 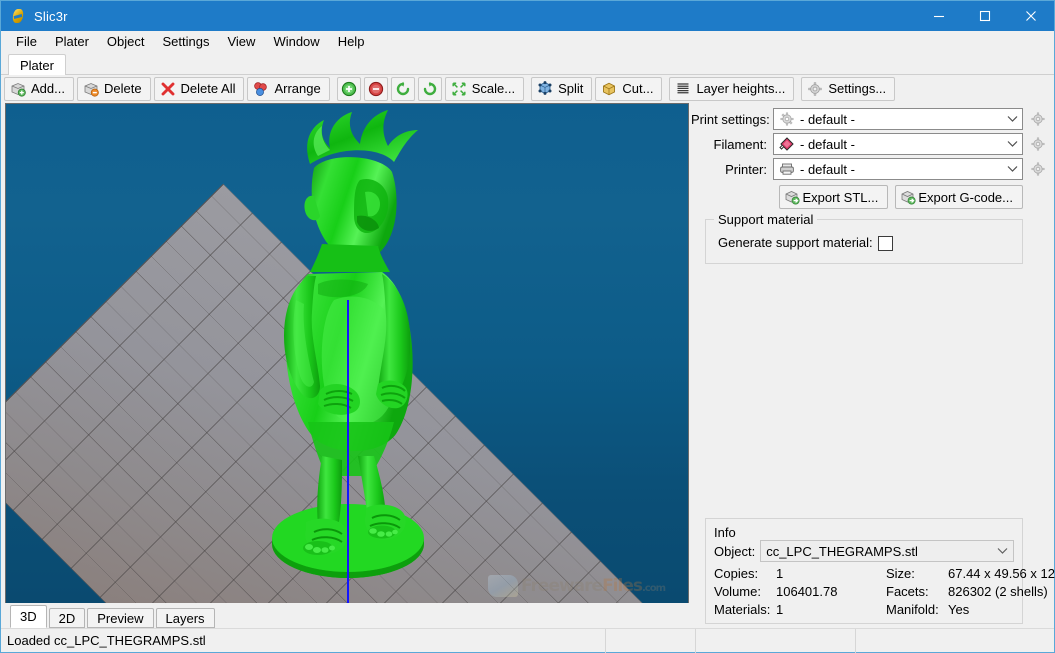 I want to click on z-axis-line, so click(x=348, y=451).